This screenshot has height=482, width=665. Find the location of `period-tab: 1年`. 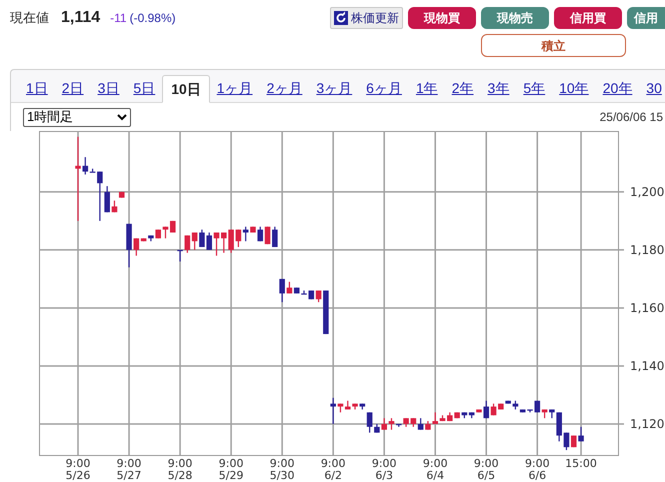

period-tab: 1年 is located at coordinates (426, 88).